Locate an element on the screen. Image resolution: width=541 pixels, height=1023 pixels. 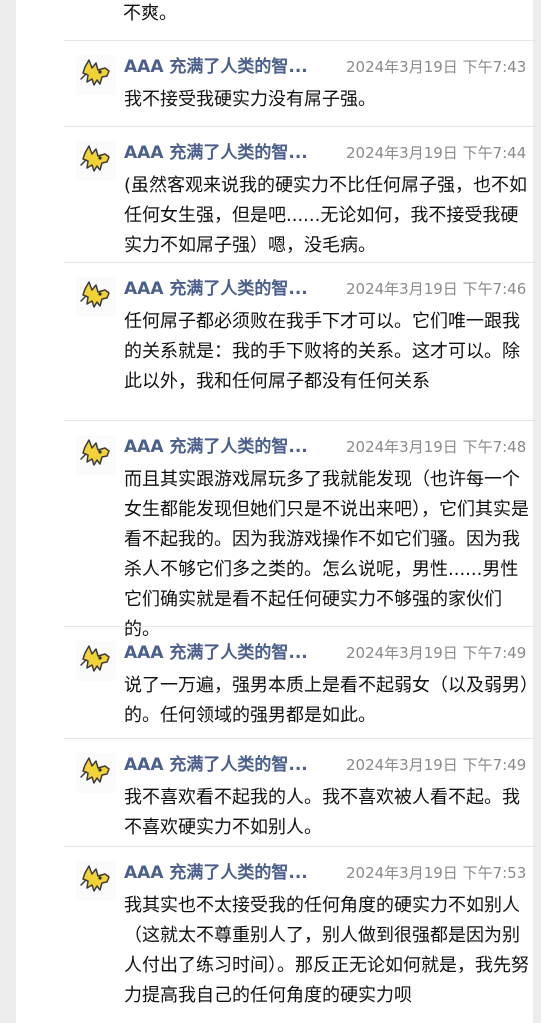
message-text: 说了一万遍，强男本质上是看不起弱女（以及弱男）的。任何领域的强男都是如此。 is located at coordinates (326, 700).